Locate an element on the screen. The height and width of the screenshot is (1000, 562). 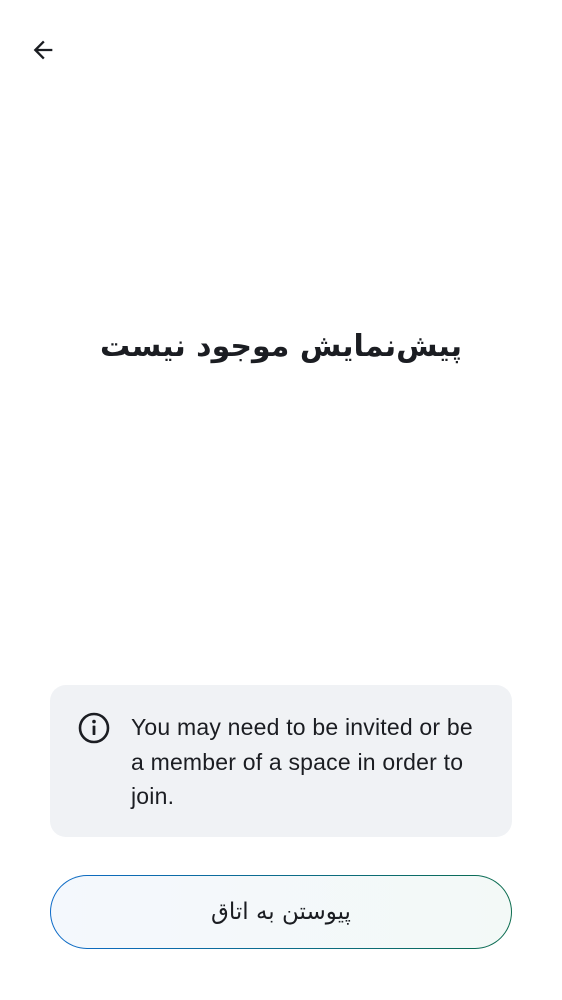
join-room-button-label: پیوستن به اتاق is located at coordinates (281, 912).